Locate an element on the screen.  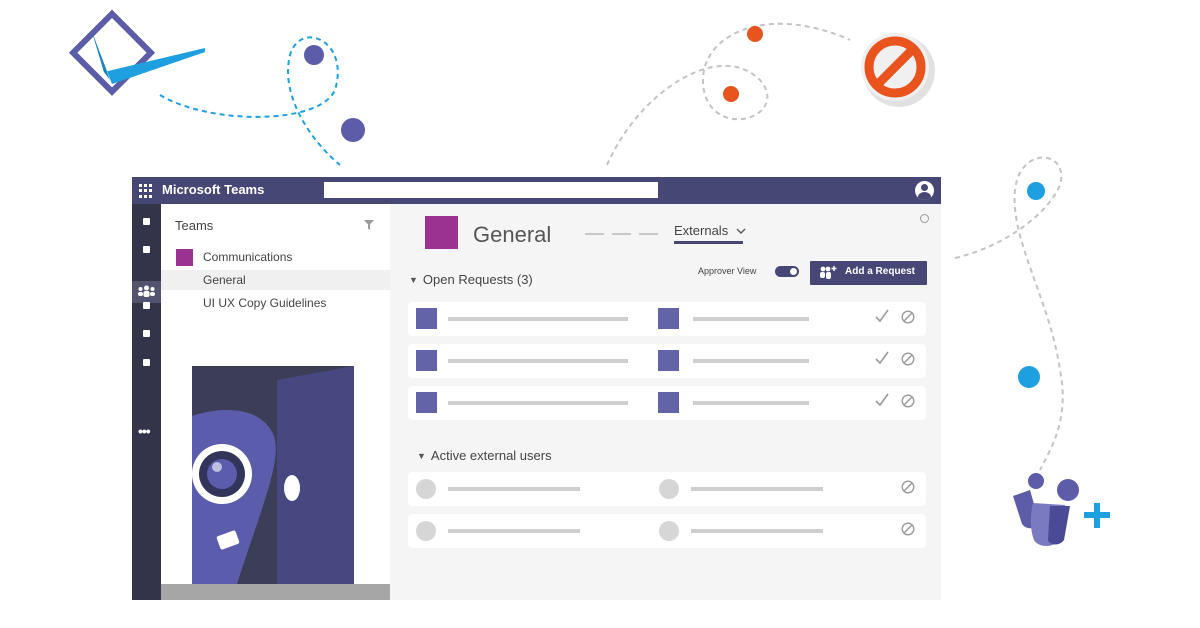
filter-icon is located at coordinates (369, 225).